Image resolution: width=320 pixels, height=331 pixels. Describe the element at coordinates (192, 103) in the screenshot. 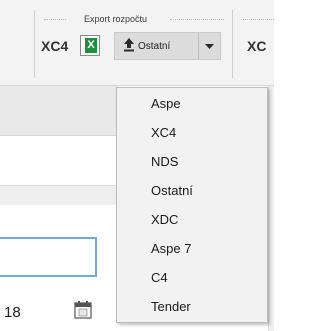

I see `menu-item-aspe: Aspe` at that location.